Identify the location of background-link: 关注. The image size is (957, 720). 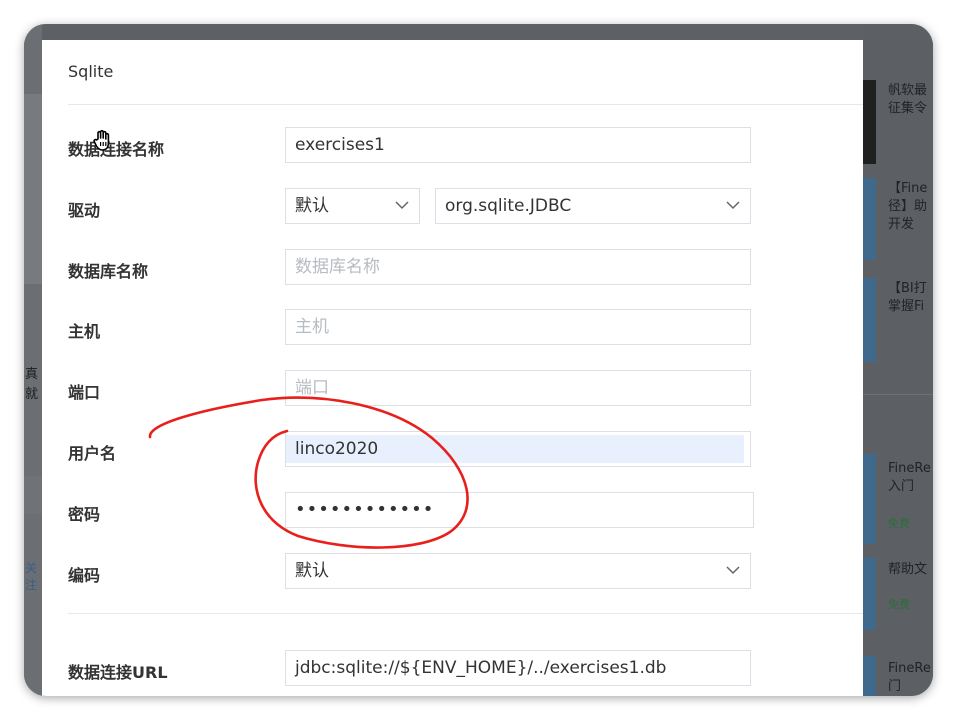
(31, 576).